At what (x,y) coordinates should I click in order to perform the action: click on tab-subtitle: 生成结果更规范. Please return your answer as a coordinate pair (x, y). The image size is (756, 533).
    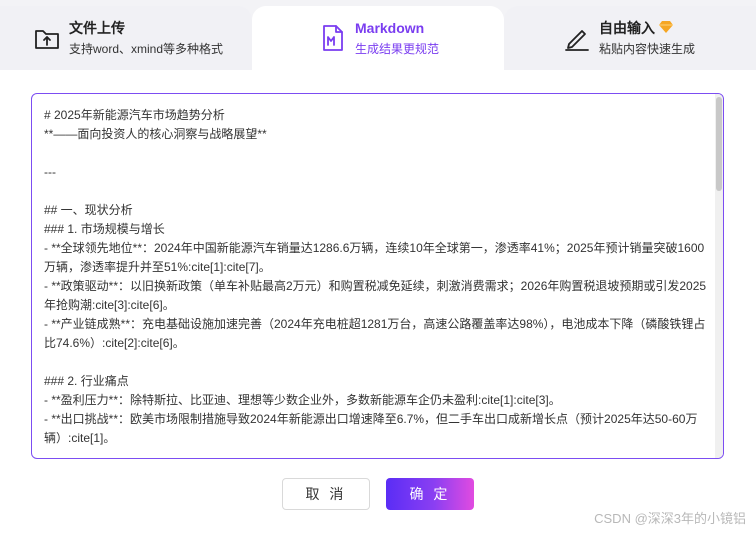
    Looking at the image, I should click on (397, 48).